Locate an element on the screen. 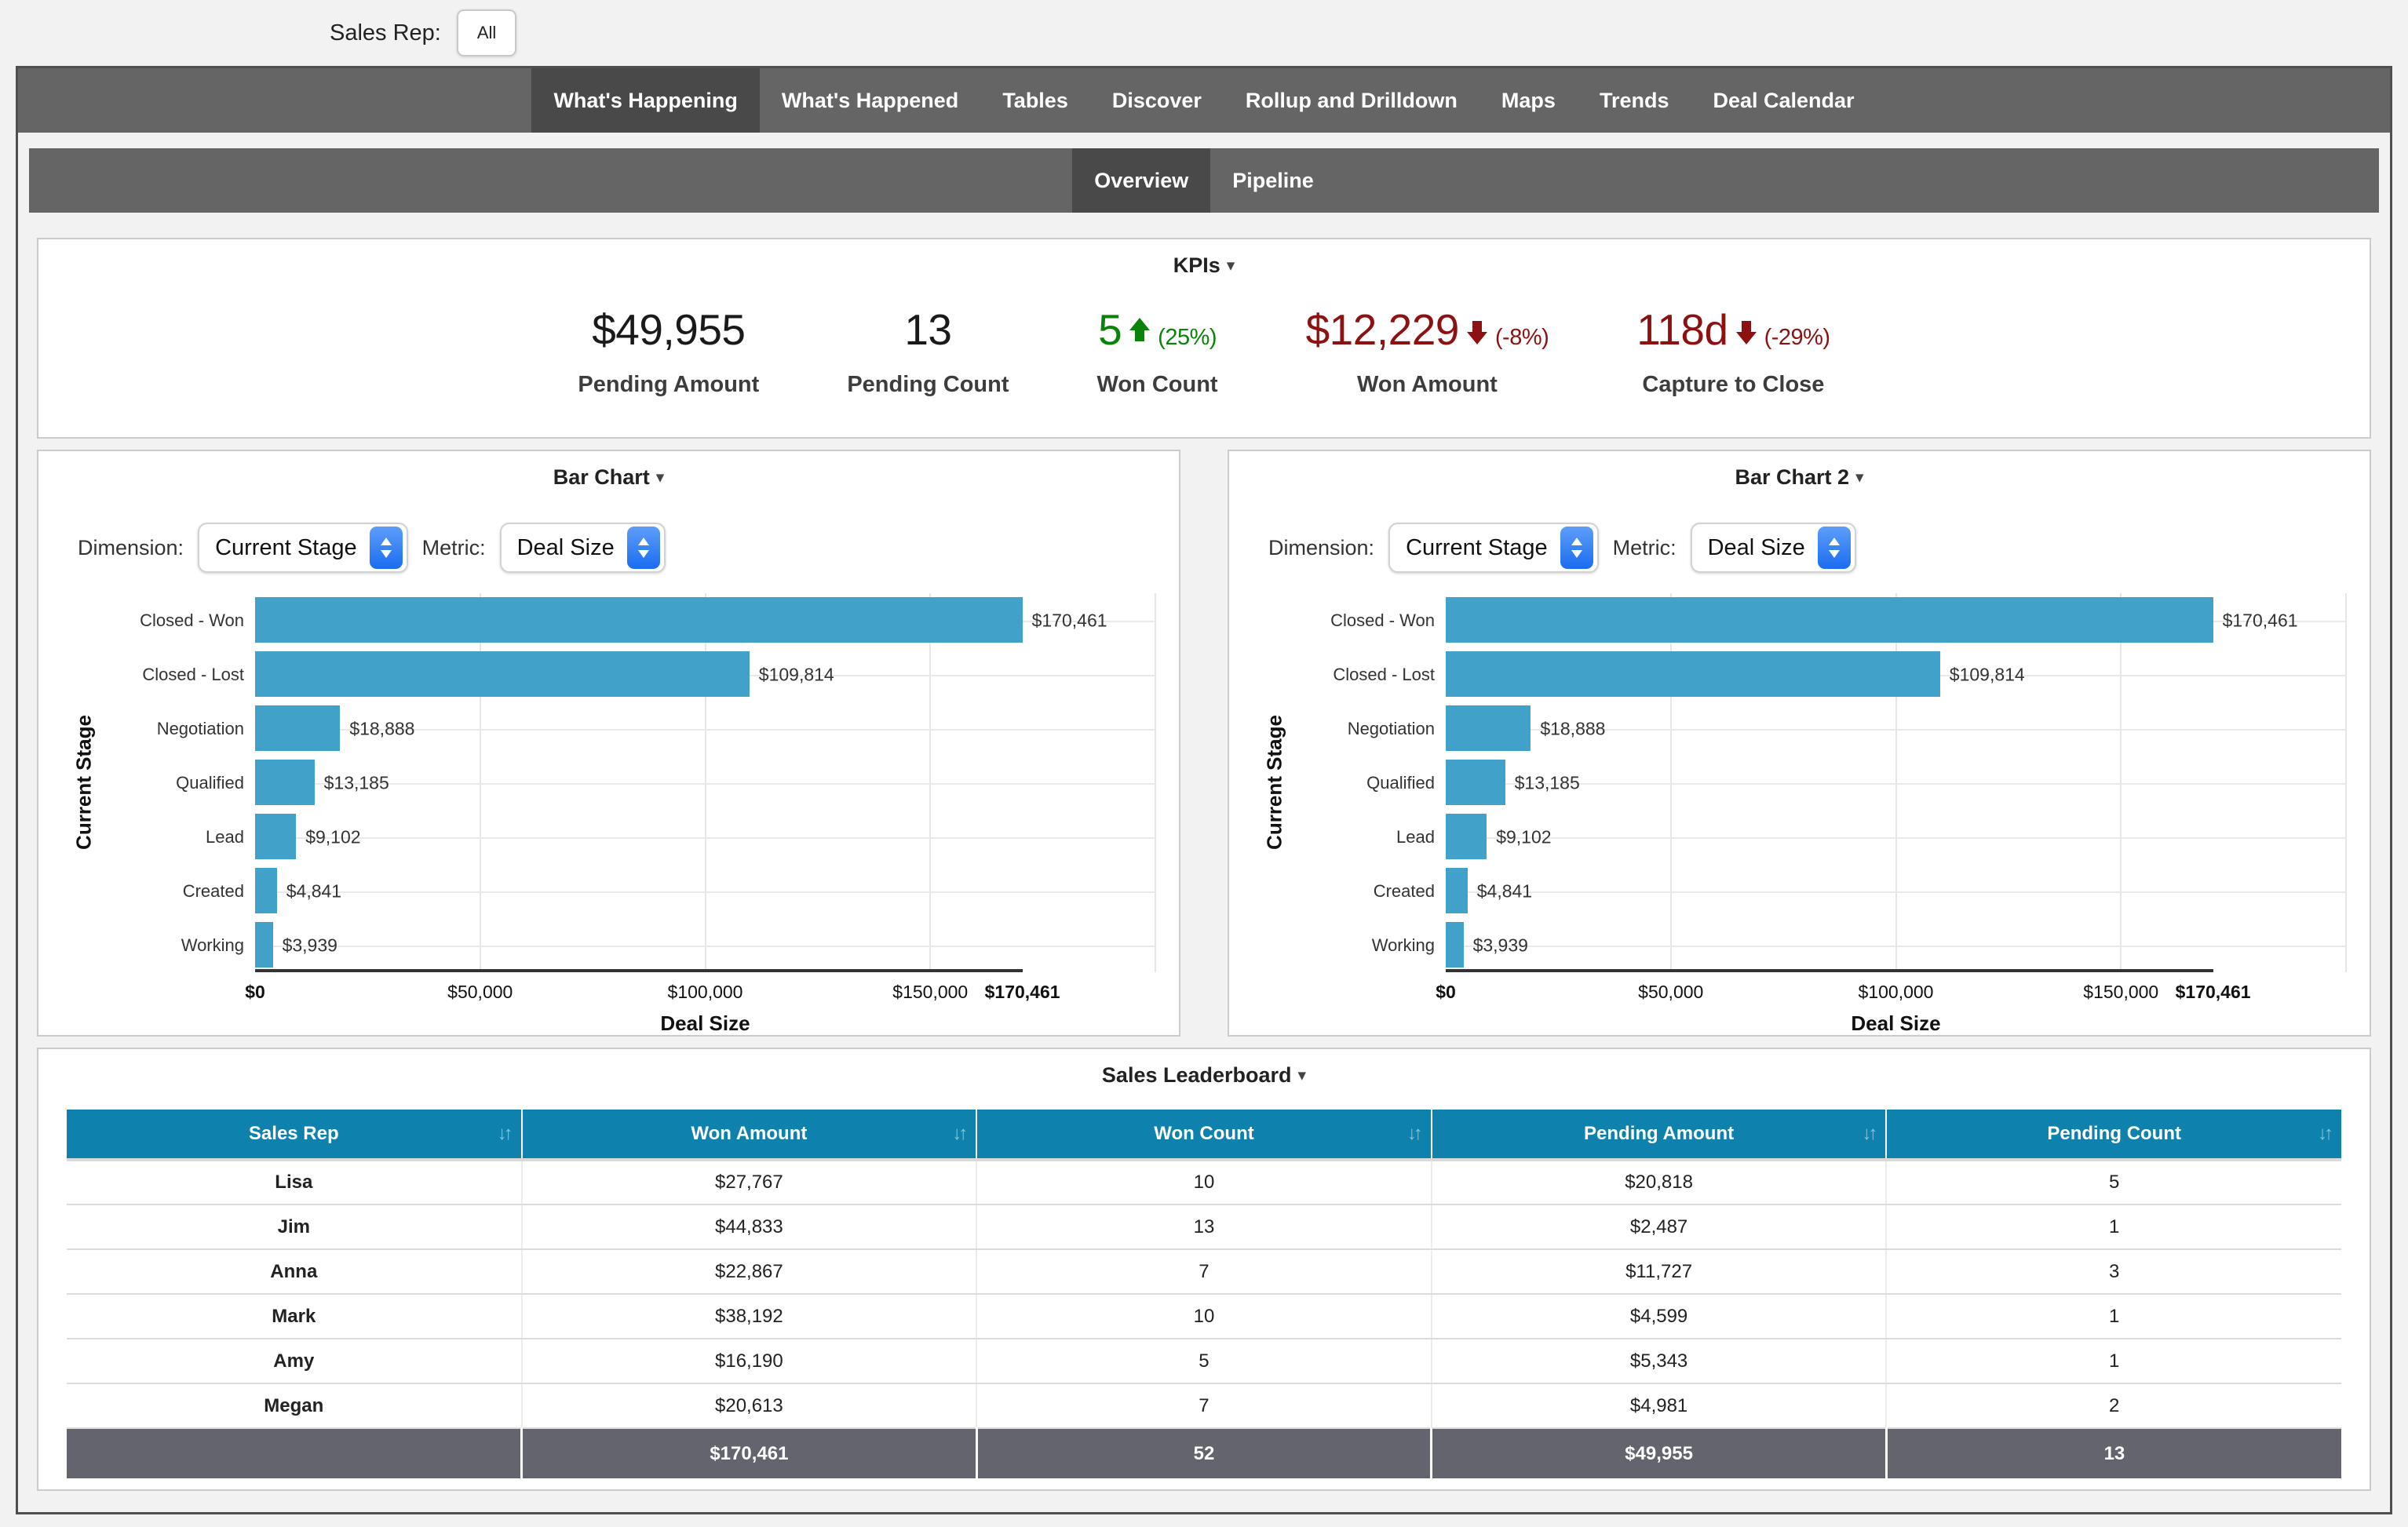 This screenshot has width=2408, height=1527. bar-chart-2-title: Bar Chart 2 ▾ is located at coordinates (1800, 470).